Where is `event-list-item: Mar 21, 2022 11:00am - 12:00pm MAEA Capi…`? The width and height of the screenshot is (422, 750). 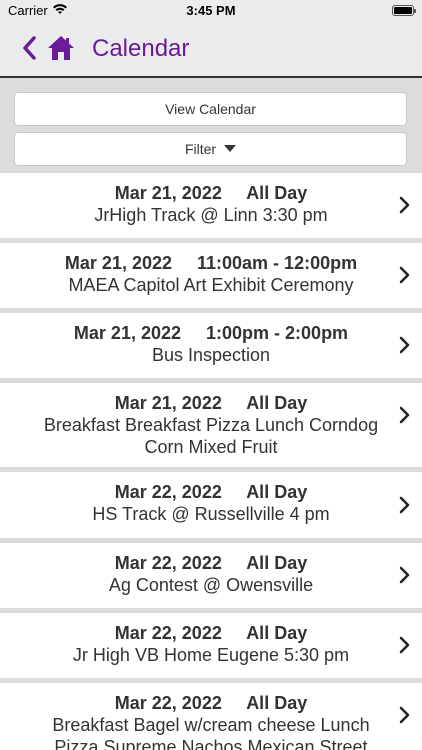 event-list-item: Mar 21, 2022 11:00am - 12:00pm MAEA Capi… is located at coordinates (211, 275).